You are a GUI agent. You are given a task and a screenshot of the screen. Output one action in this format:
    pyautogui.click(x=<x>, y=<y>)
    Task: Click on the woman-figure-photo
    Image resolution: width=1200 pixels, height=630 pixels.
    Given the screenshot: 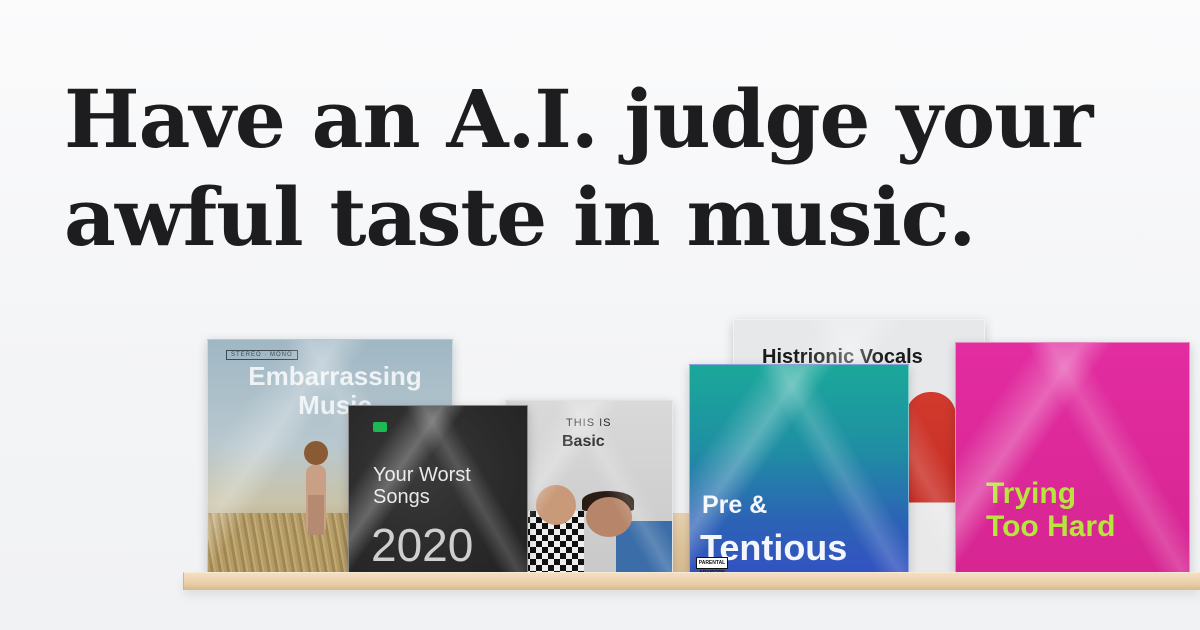 What is the action you would take?
    pyautogui.click(x=316, y=488)
    